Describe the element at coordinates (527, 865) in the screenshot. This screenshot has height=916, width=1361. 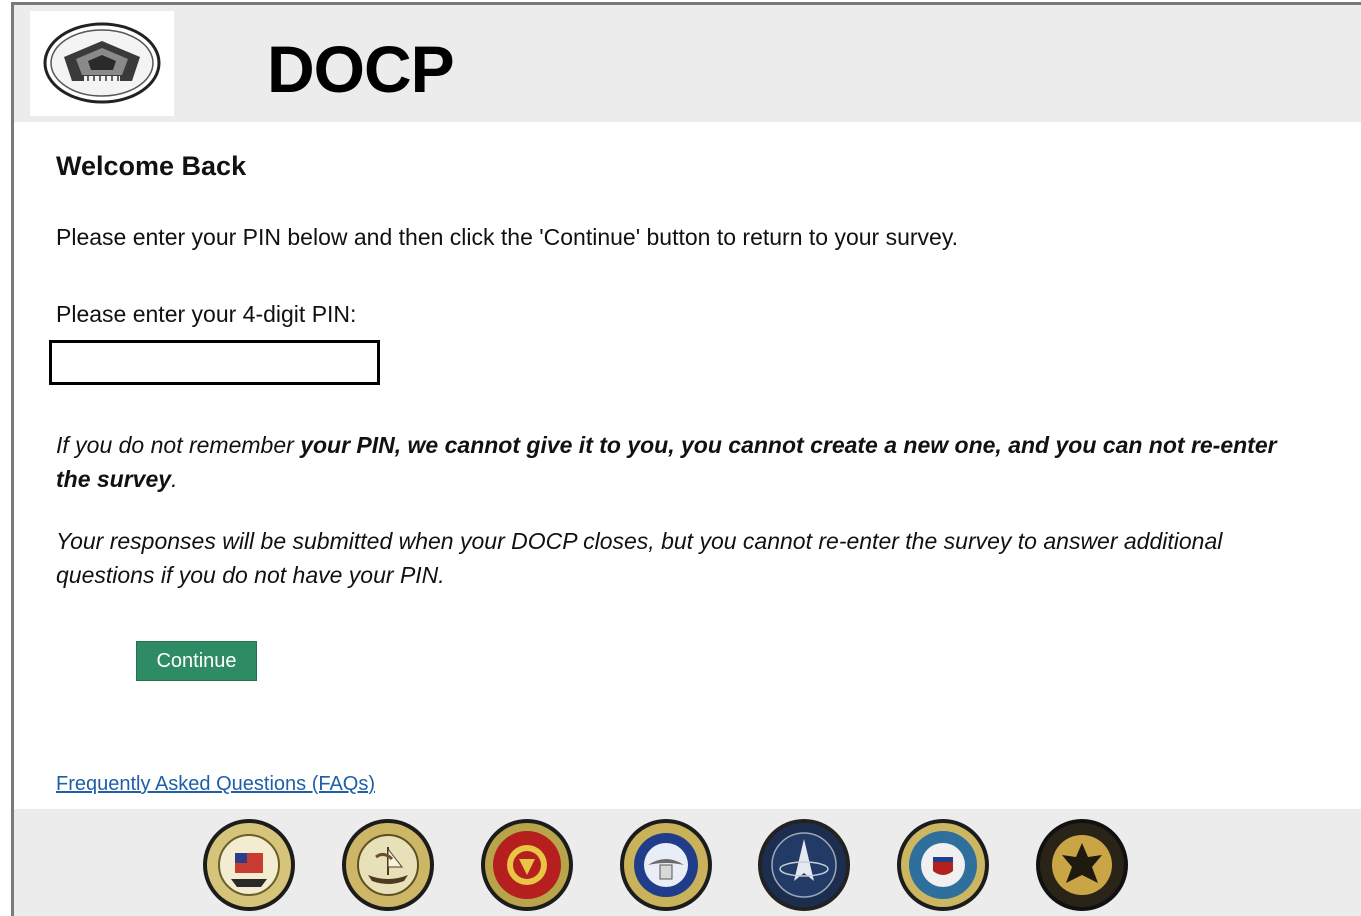
I see `marine-corps-seal-icon` at that location.